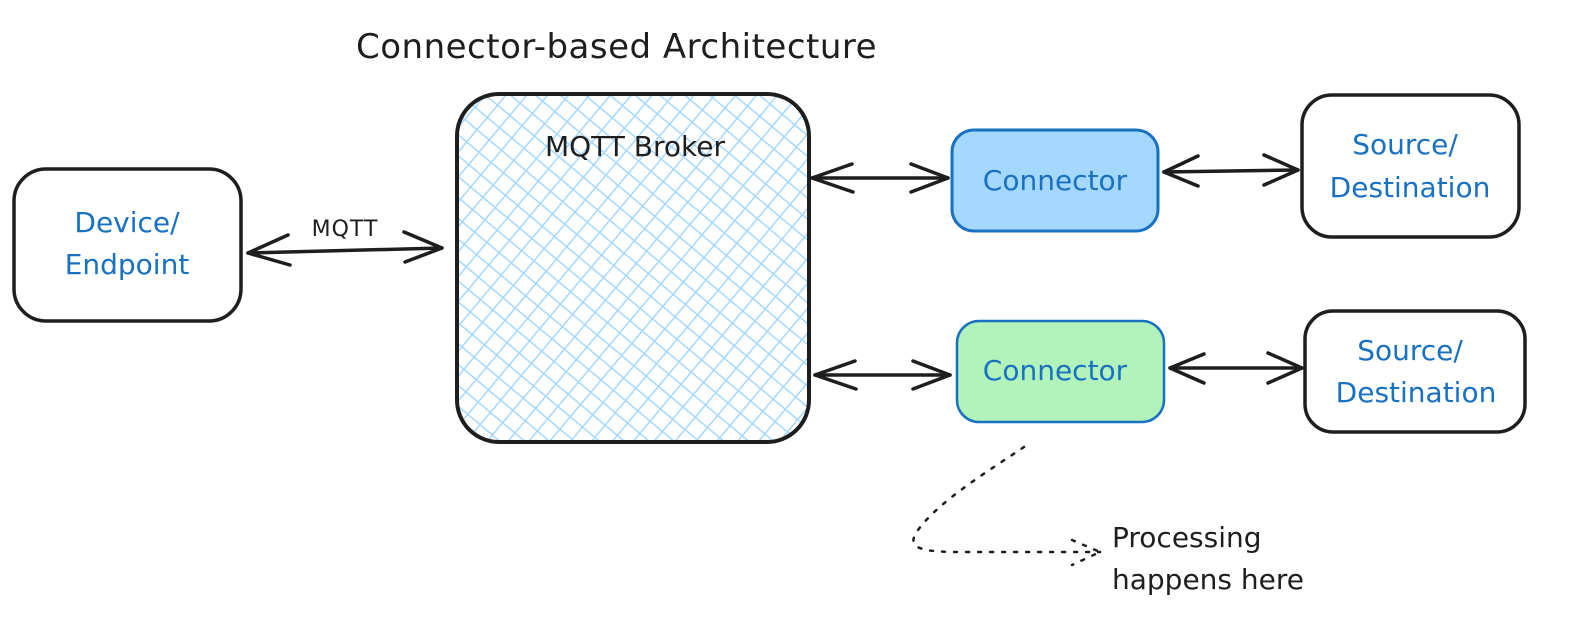 This screenshot has height=618, width=1576. What do you see at coordinates (127, 264) in the screenshot?
I see `device-endpoint-label-line2: Endpoint` at bounding box center [127, 264].